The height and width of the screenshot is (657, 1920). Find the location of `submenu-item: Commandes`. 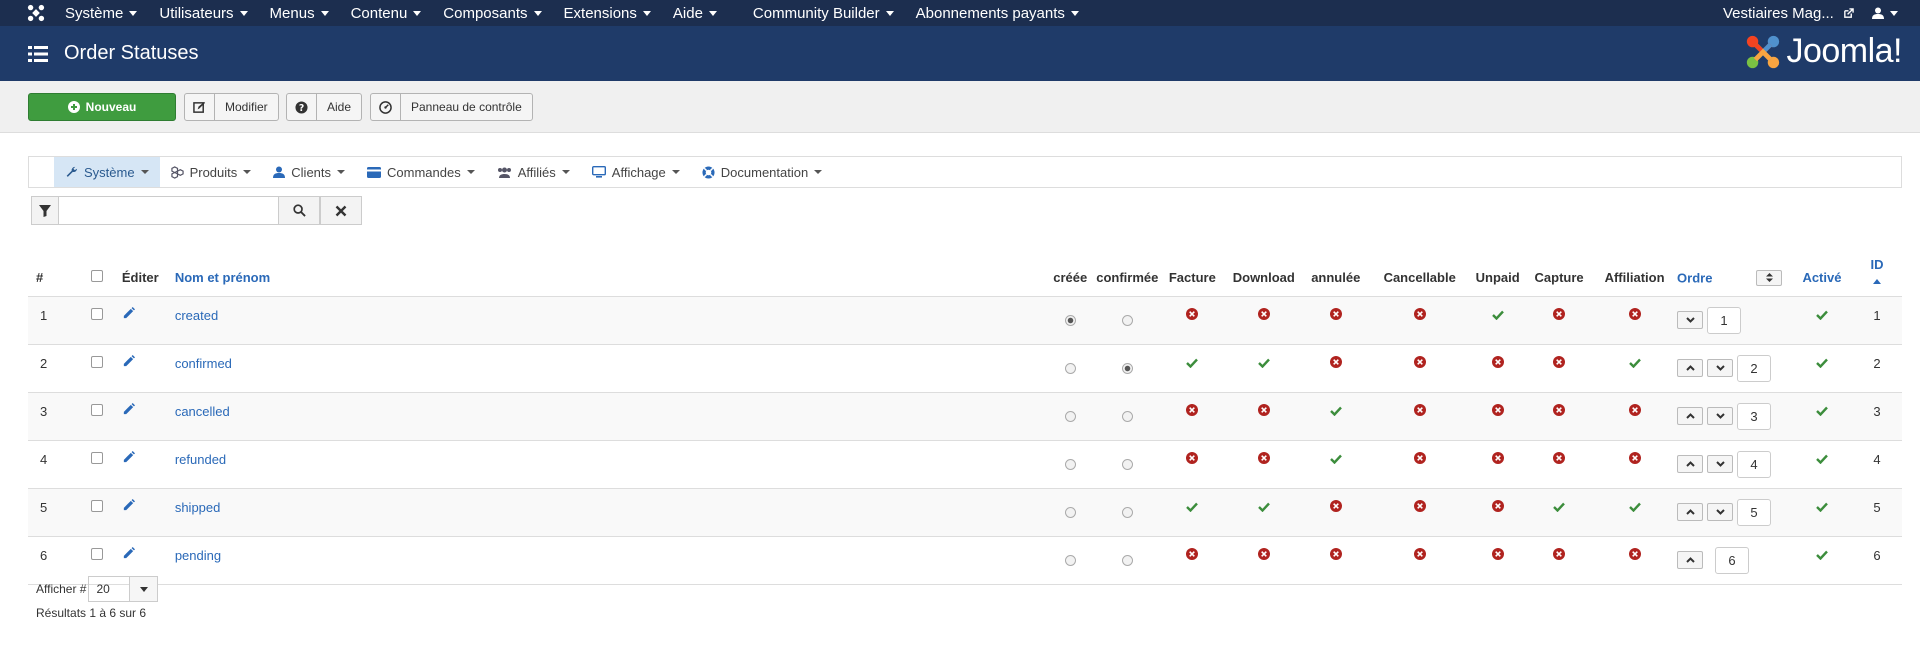

submenu-item: Commandes is located at coordinates (421, 172).